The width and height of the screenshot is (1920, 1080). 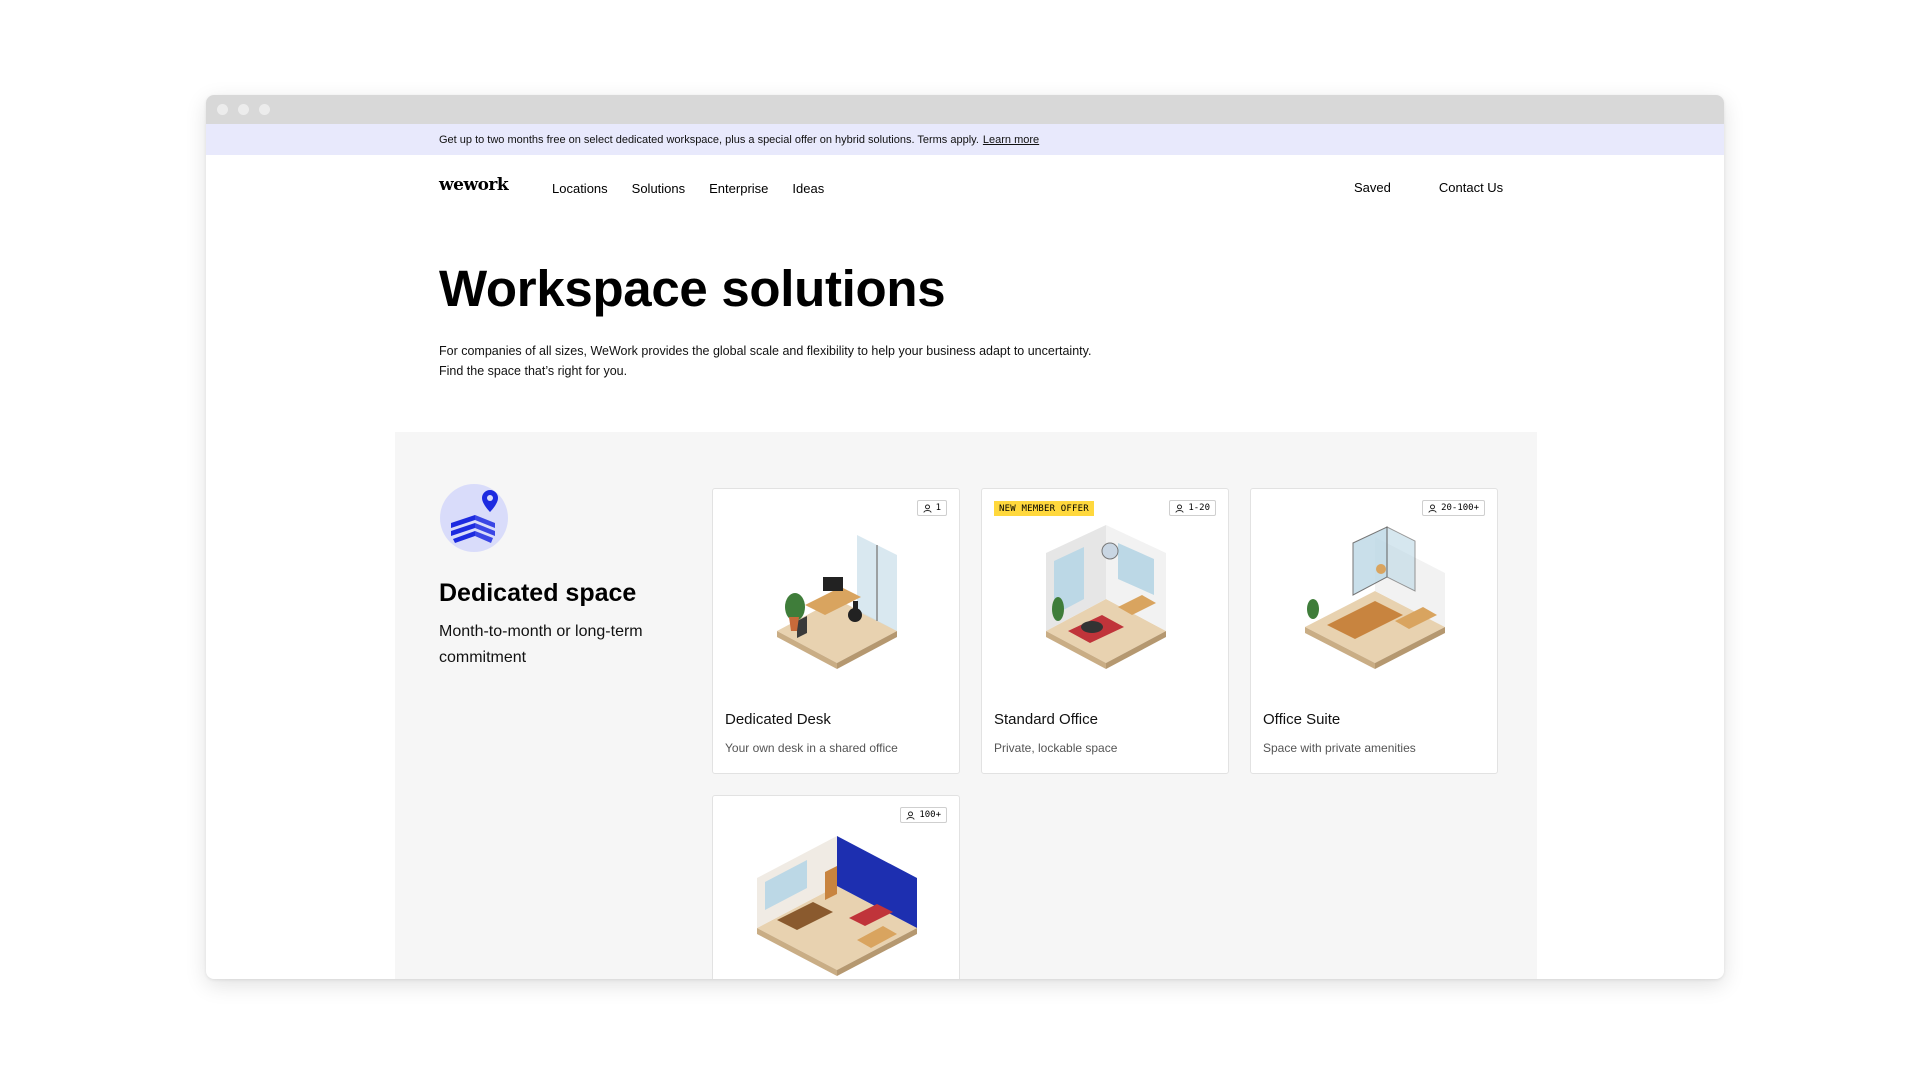 What do you see at coordinates (938, 508) in the screenshot?
I see `capacity-value: 1` at bounding box center [938, 508].